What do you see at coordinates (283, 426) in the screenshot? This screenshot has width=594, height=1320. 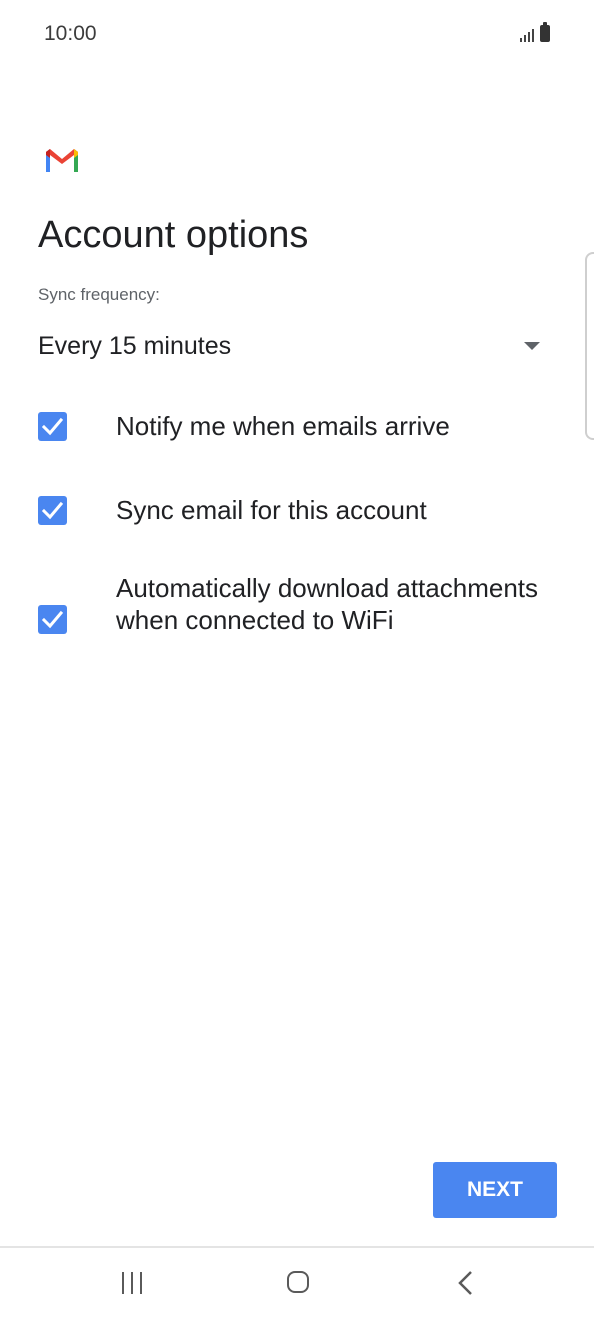 I see `notify-option-label: Notify me when emails arrive` at bounding box center [283, 426].